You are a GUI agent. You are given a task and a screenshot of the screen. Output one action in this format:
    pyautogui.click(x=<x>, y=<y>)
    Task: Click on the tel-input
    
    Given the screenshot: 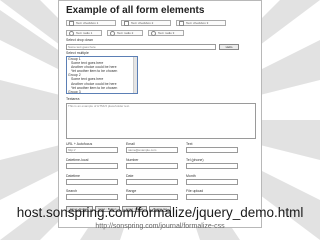 What is the action you would take?
    pyautogui.click(x=212, y=166)
    